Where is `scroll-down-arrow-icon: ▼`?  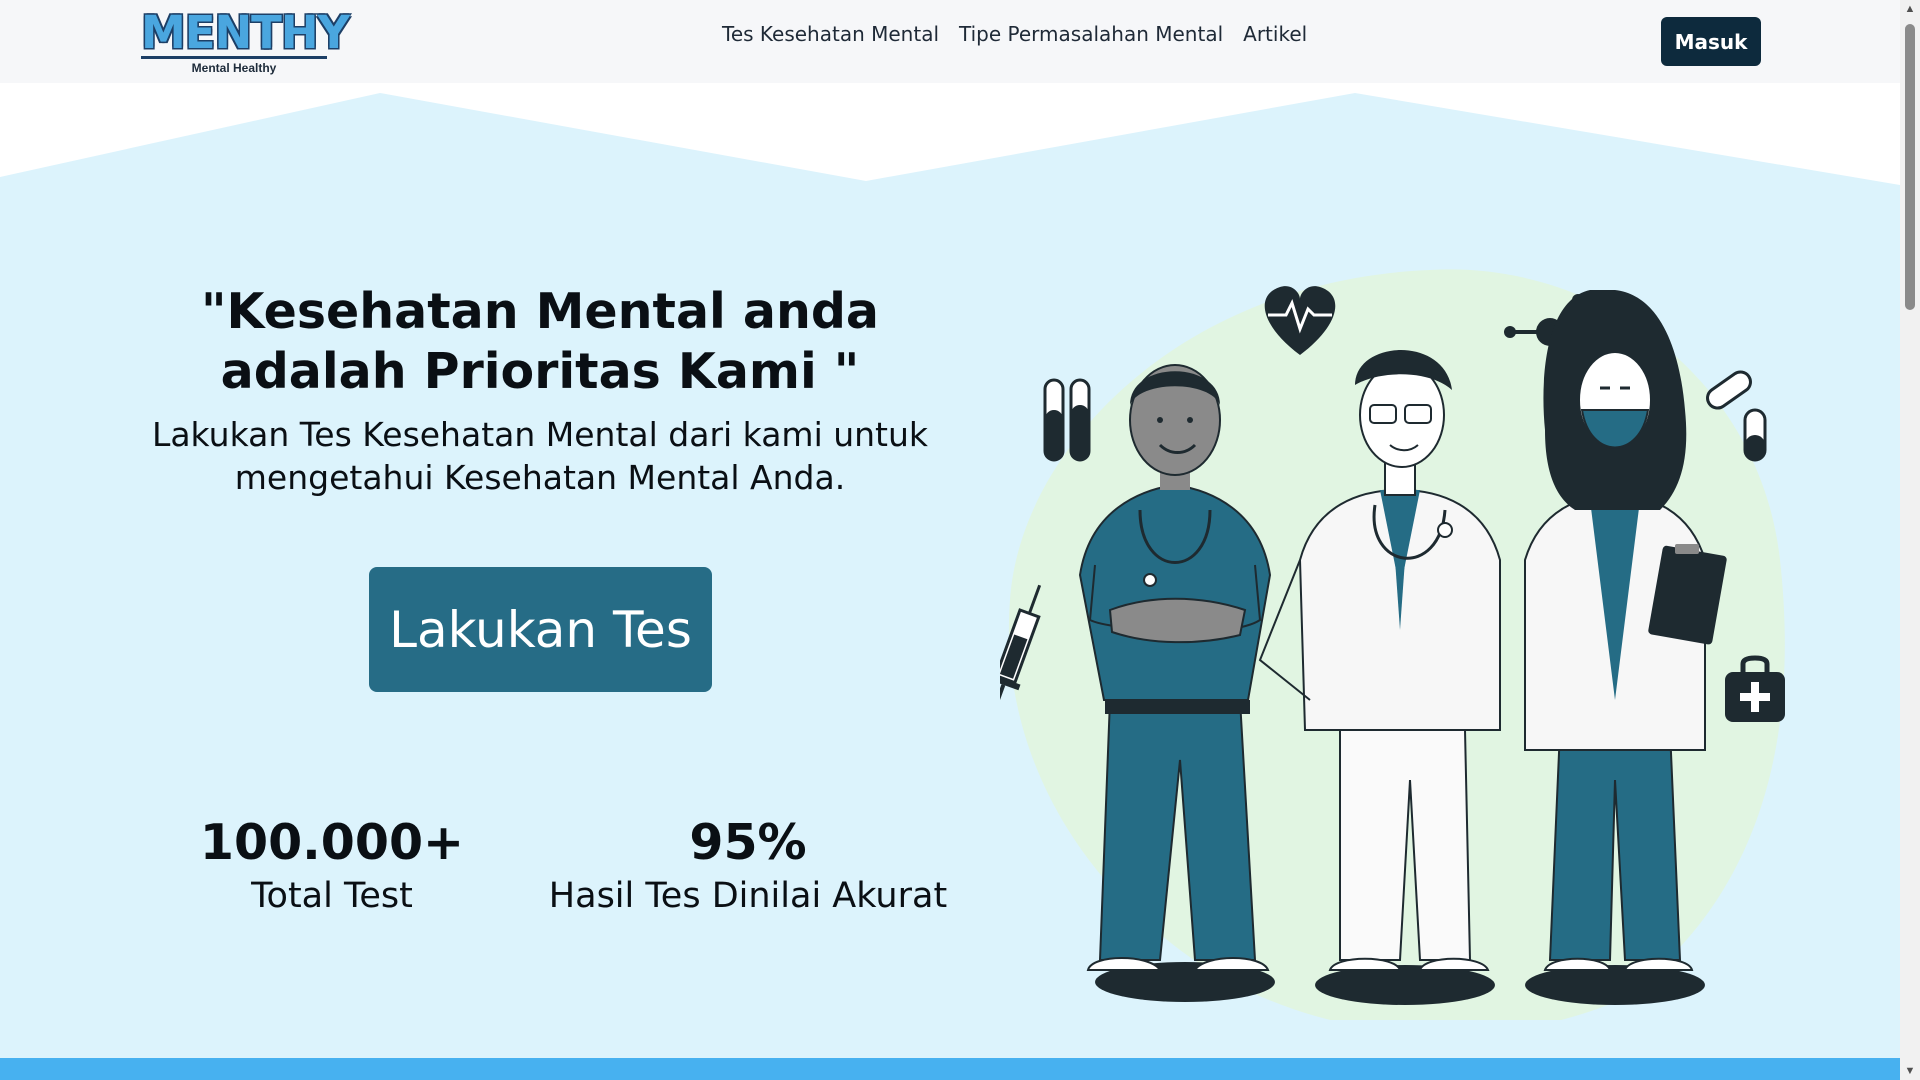
scroll-down-arrow-icon: ▼ is located at coordinates (1910, 1071).